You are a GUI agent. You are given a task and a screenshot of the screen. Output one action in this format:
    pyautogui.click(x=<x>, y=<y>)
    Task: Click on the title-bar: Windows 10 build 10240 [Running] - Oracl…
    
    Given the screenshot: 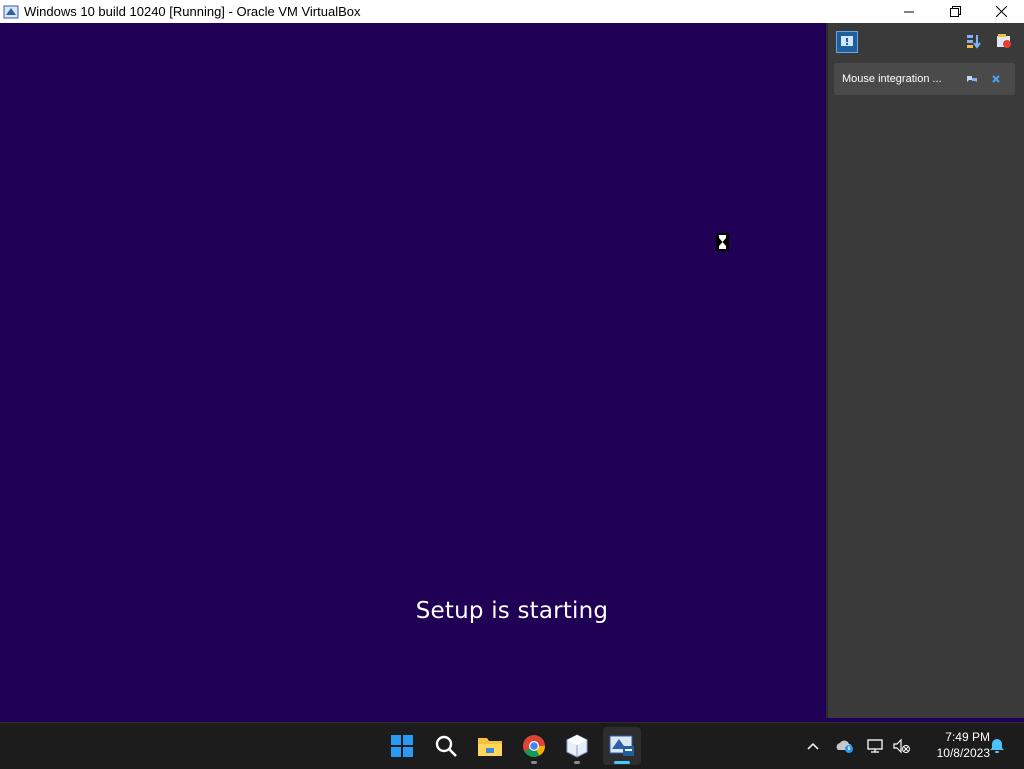 What is the action you would take?
    pyautogui.click(x=512, y=11)
    